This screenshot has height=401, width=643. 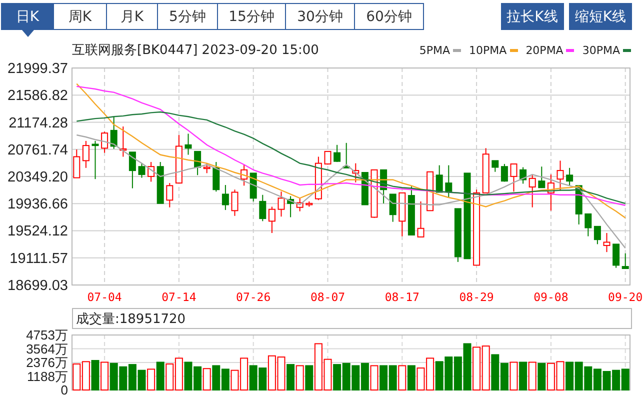 What do you see at coordinates (38, 69) in the screenshot?
I see `y-axis-label: 21999.37` at bounding box center [38, 69].